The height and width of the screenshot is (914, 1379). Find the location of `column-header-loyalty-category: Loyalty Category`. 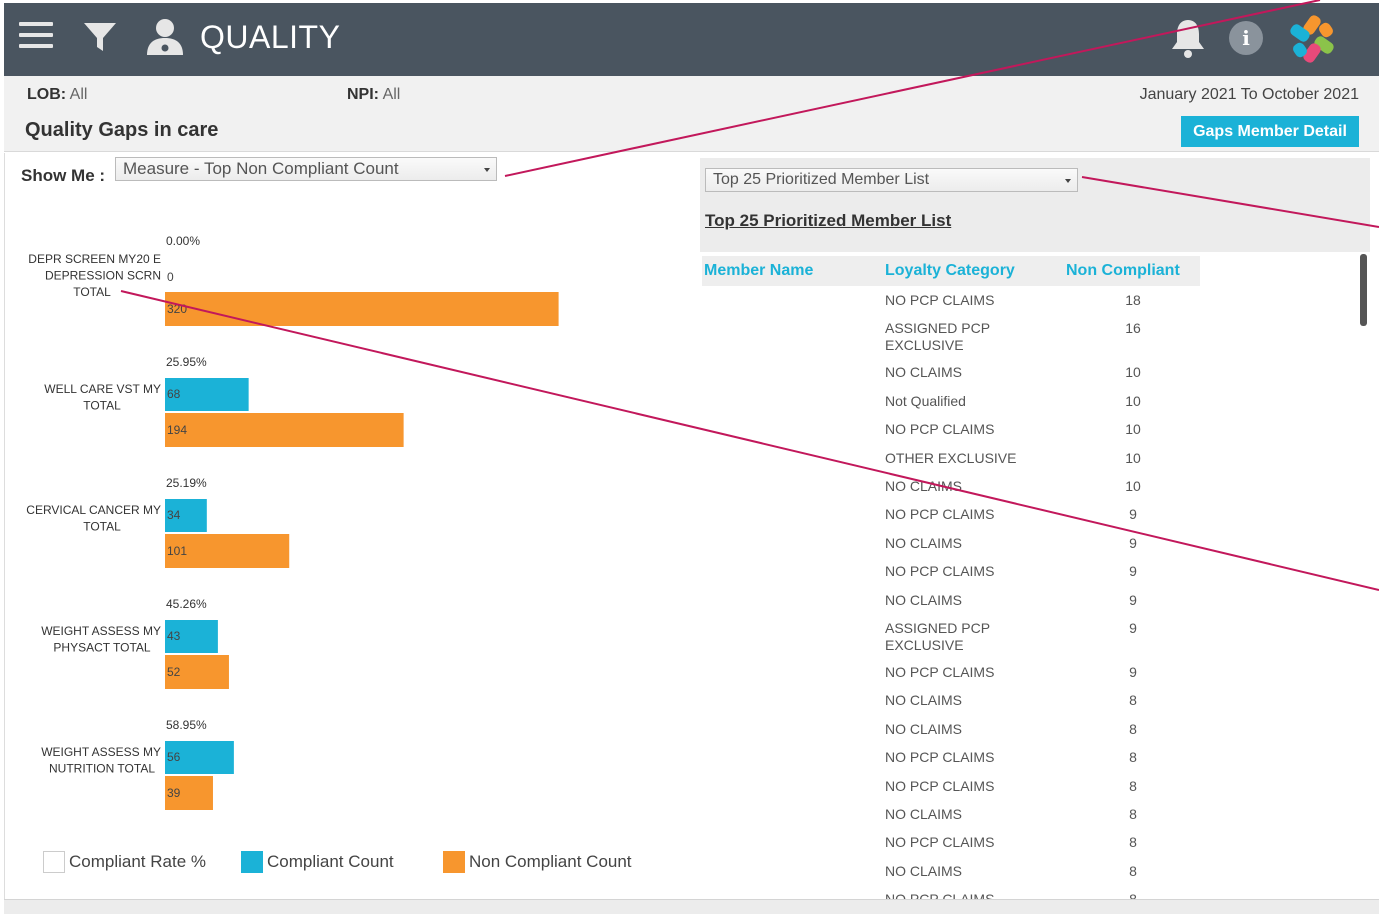

column-header-loyalty-category: Loyalty Category is located at coordinates (950, 271).